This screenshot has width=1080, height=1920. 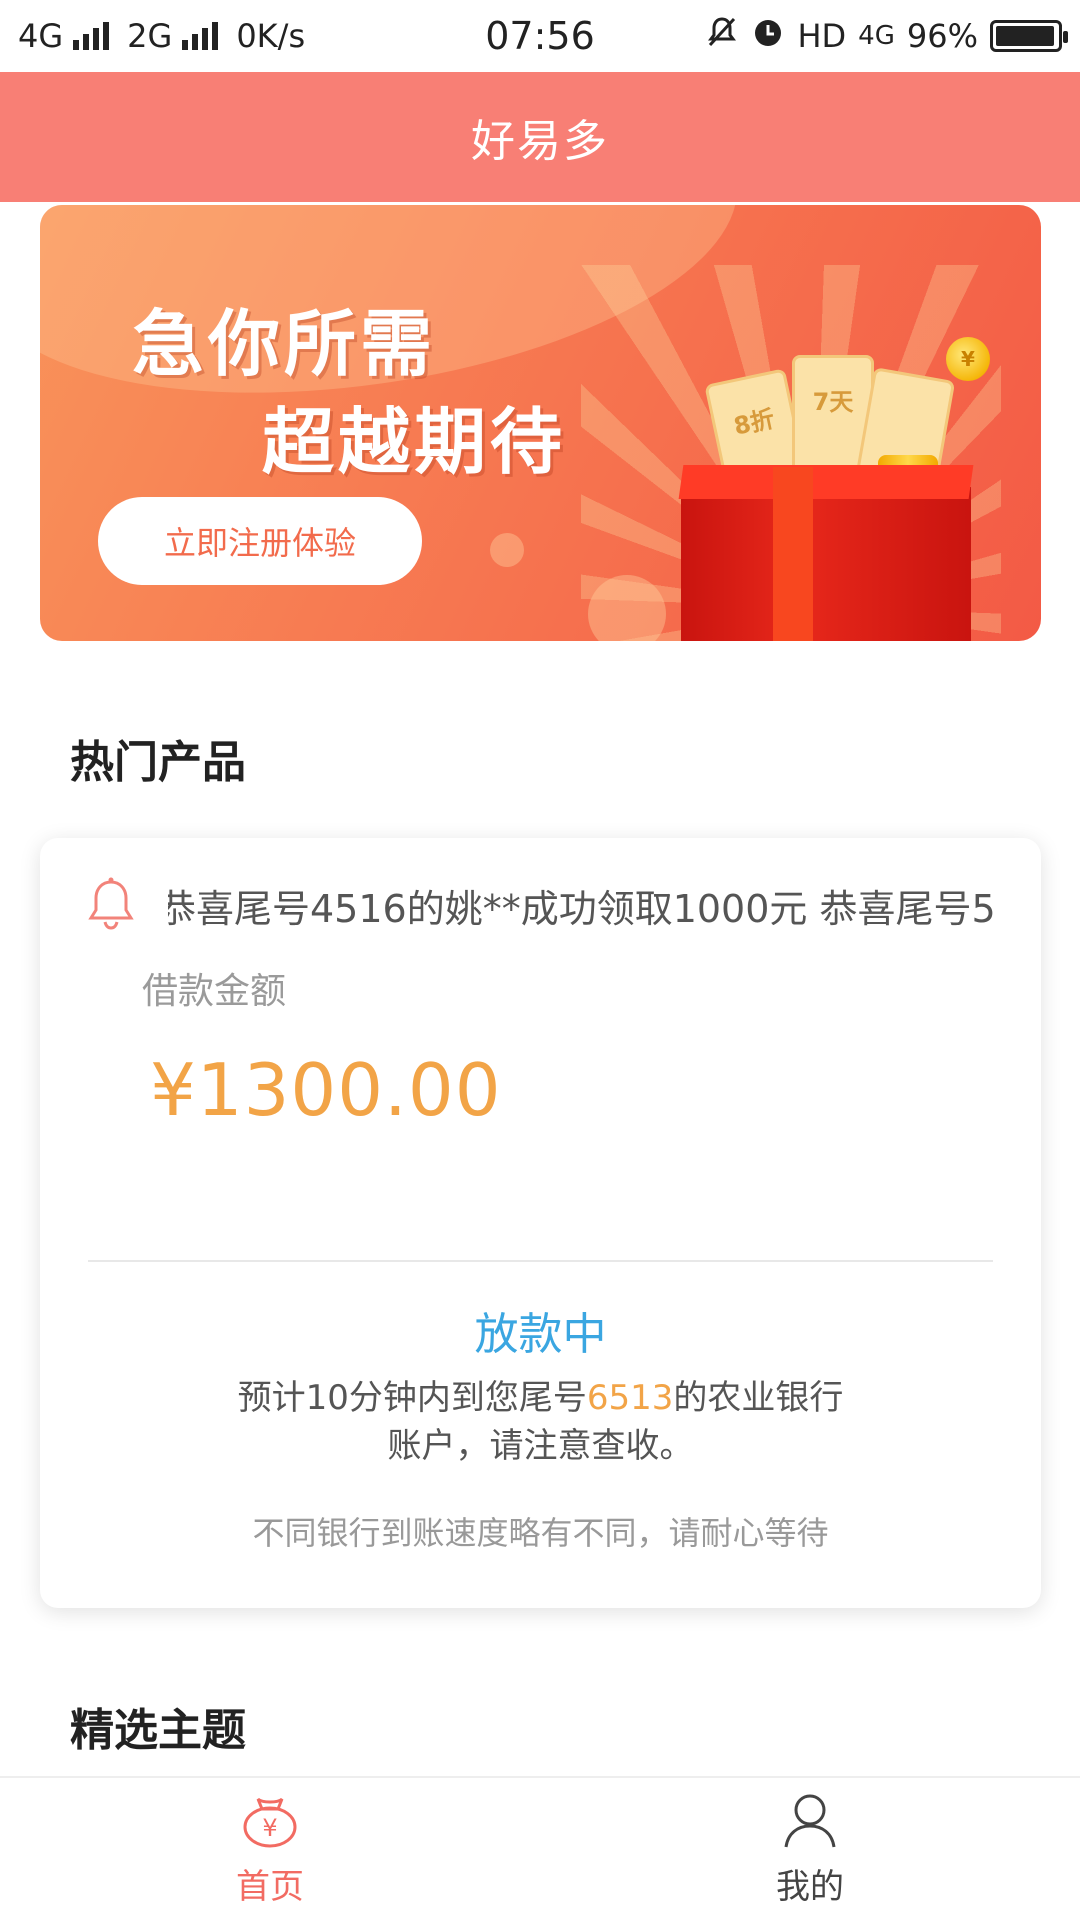 I want to click on bottom-nav: ¥ 首页 我的, so click(x=540, y=1848).